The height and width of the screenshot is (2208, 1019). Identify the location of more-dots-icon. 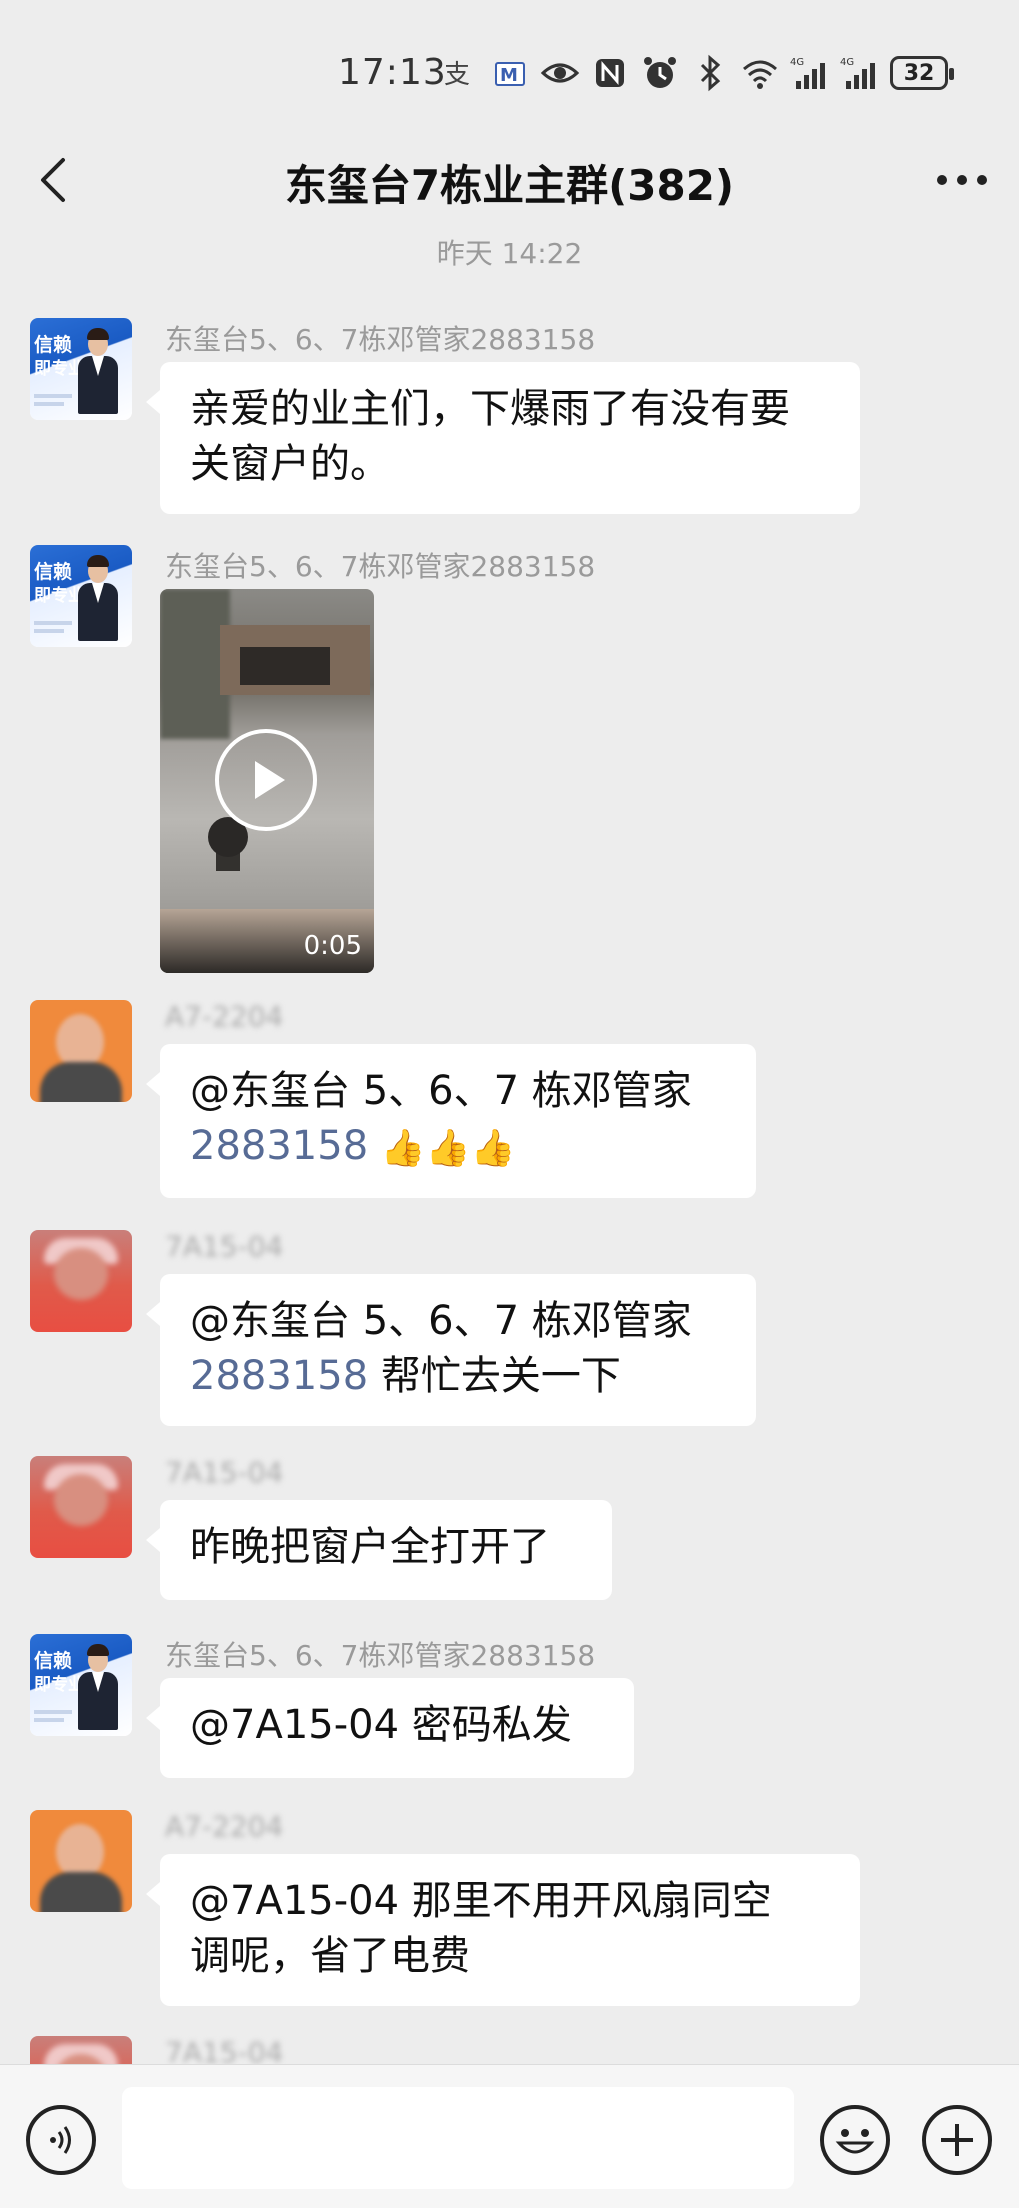
(962, 180).